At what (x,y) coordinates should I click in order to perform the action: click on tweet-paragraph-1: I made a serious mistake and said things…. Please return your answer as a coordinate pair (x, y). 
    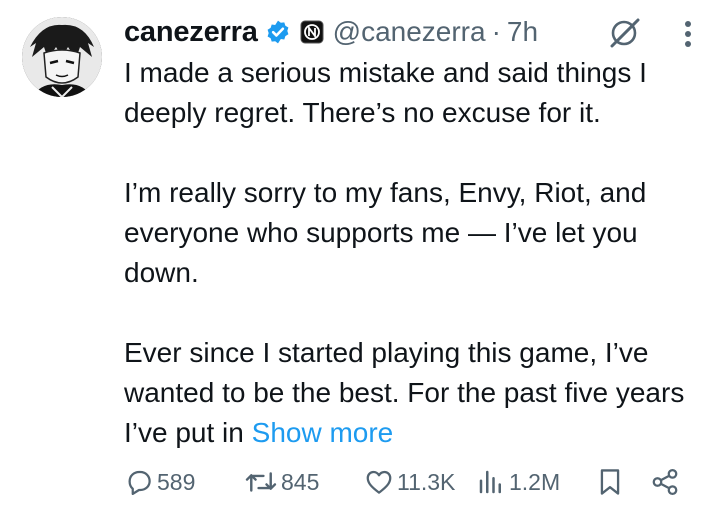
    Looking at the image, I should click on (385, 92).